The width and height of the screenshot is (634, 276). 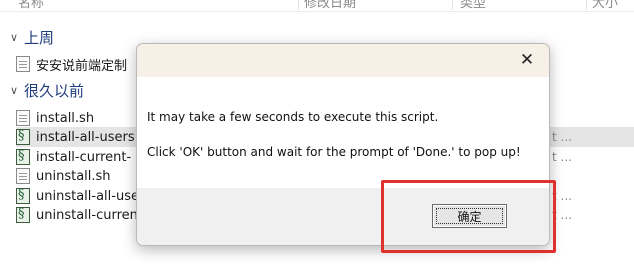 I want to click on column-header-bar: 名称 修改日期 类型 大小, so click(x=317, y=6).